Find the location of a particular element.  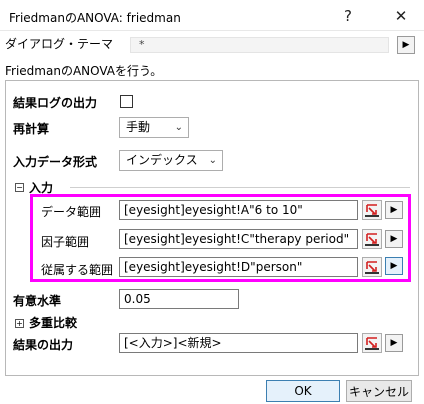

output-label: 結果の出力 is located at coordinates (43, 345).